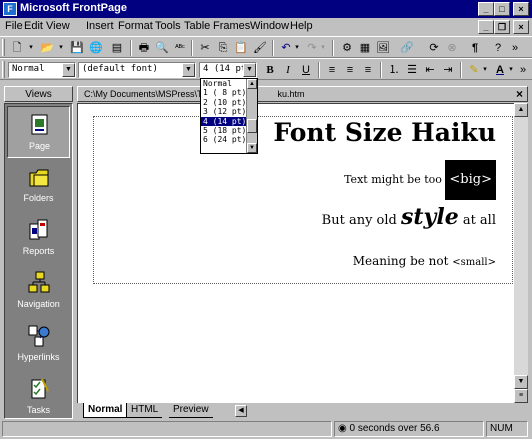 This screenshot has height=439, width=532. What do you see at coordinates (228, 70) in the screenshot?
I see `font-size-combo: 4 (14 pt) ▼` at bounding box center [228, 70].